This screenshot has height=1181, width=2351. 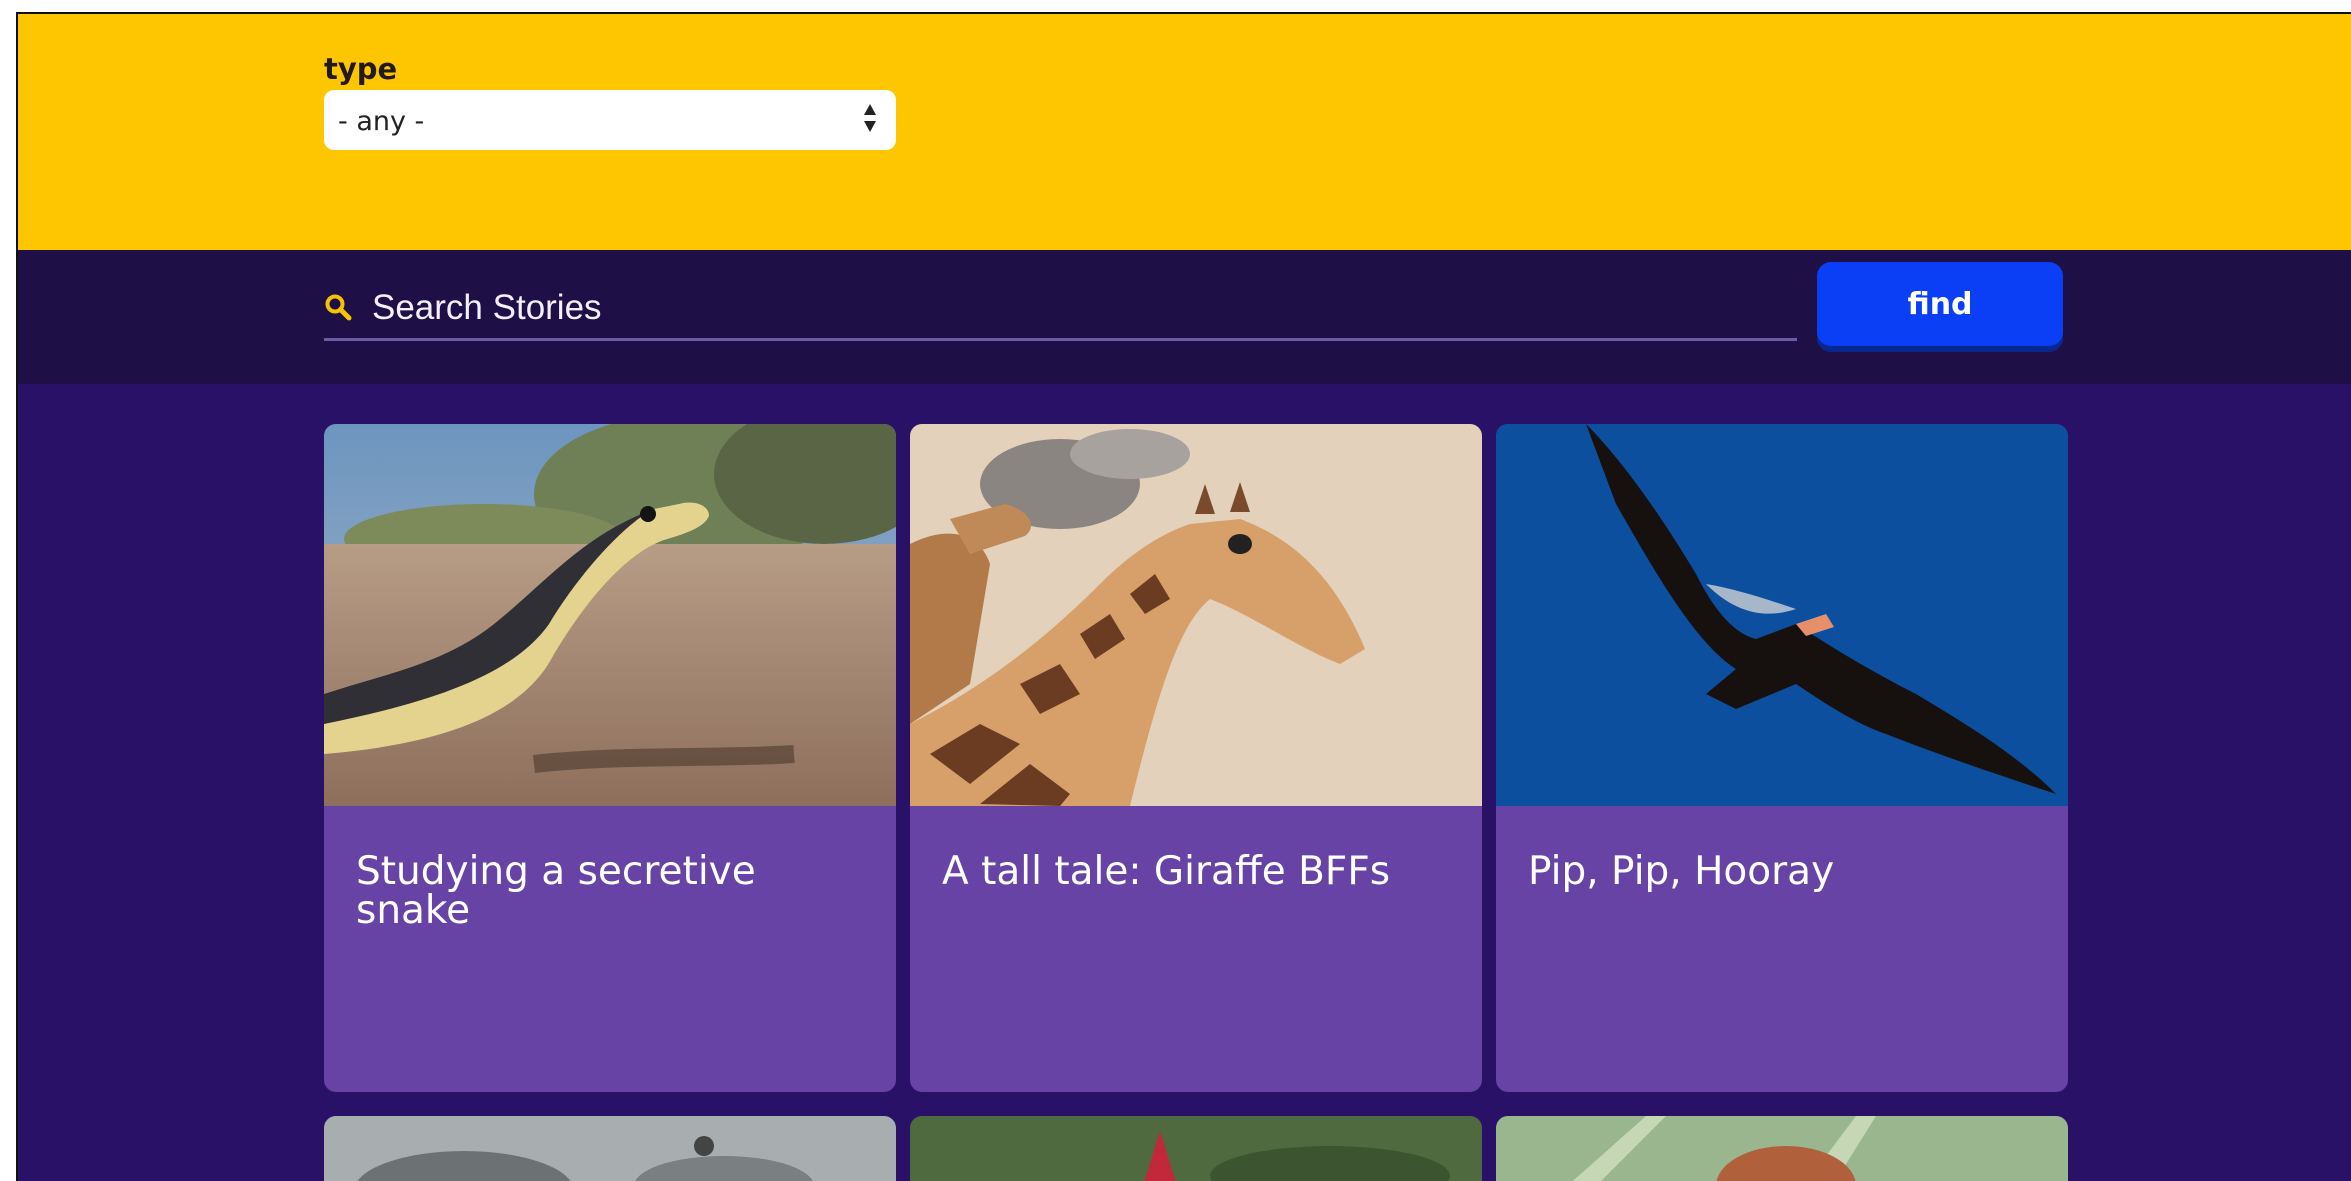 I want to click on search-icon, so click(x=338, y=307).